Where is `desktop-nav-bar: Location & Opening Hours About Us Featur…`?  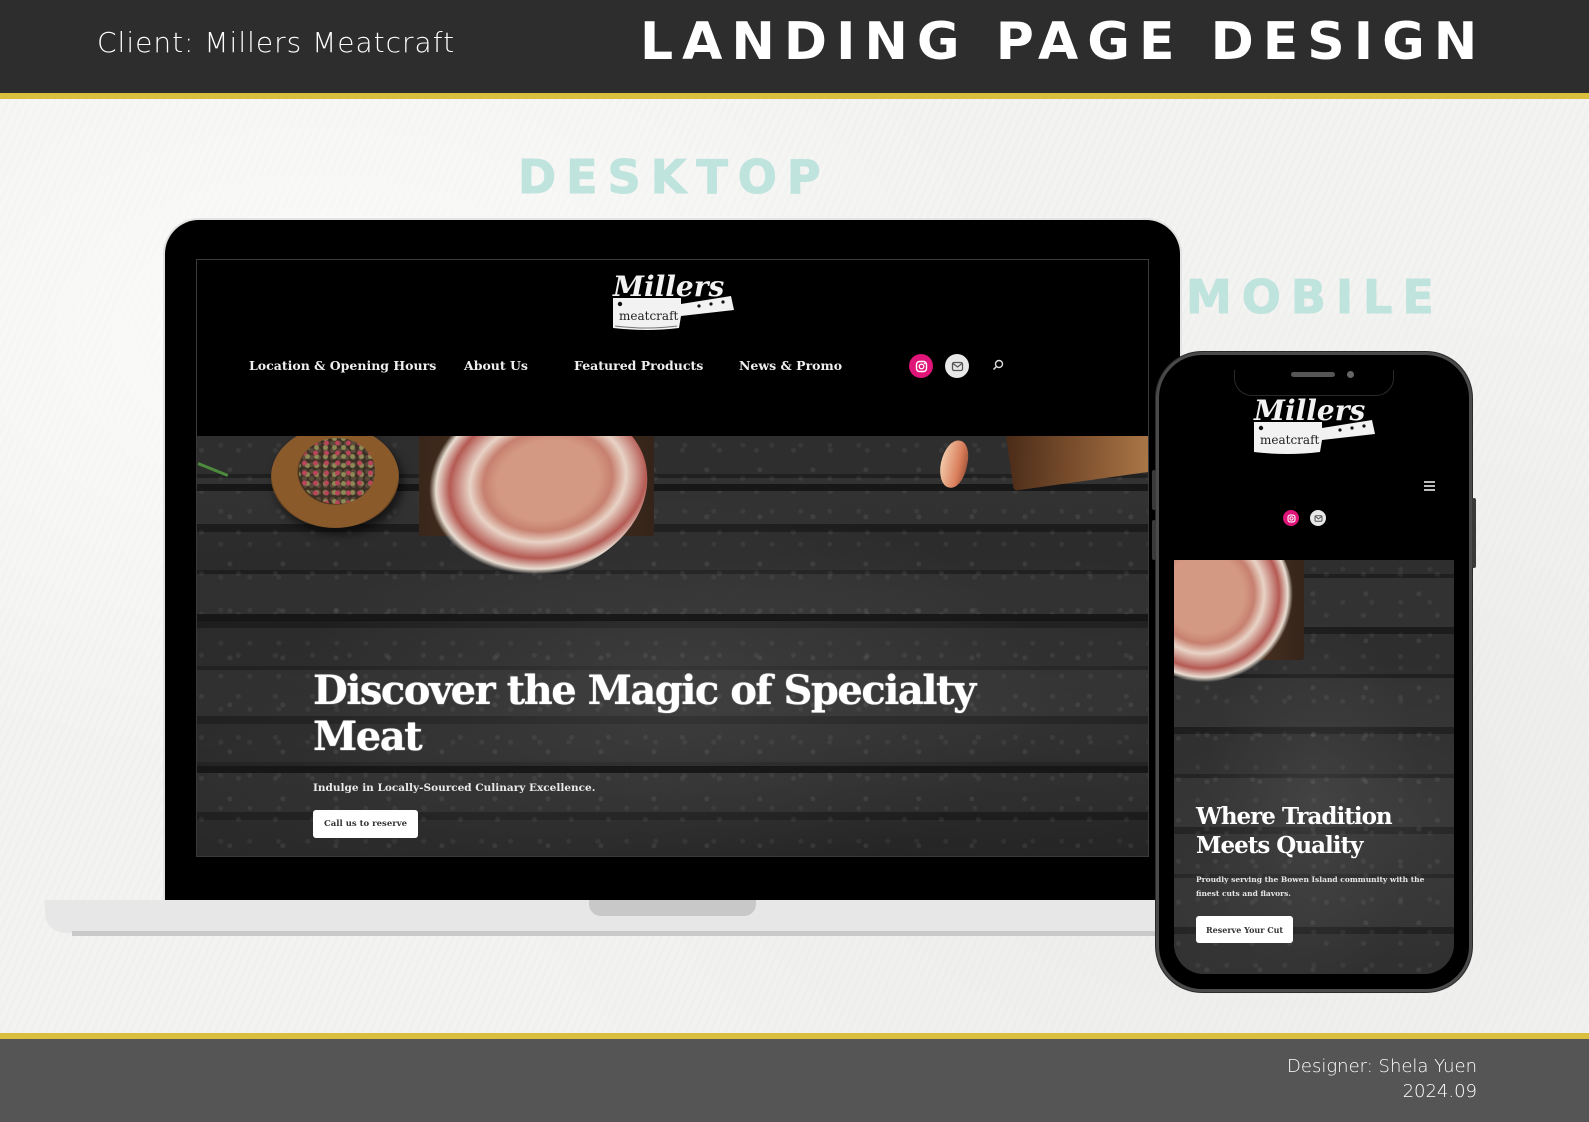
desktop-nav-bar: Location & Opening Hours About Us Featur… is located at coordinates (672, 368).